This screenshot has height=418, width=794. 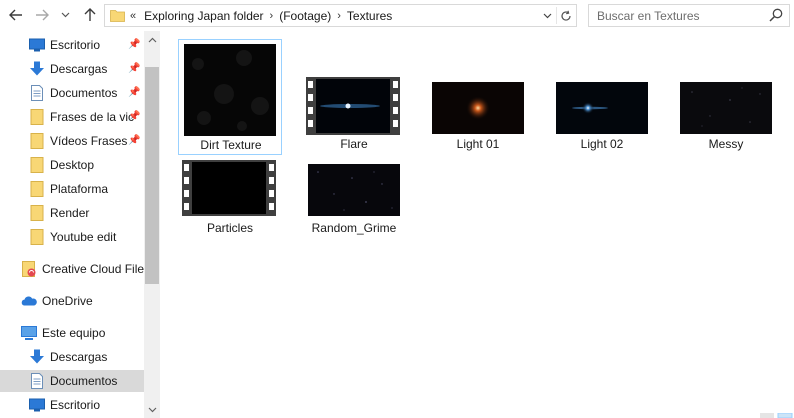 I want to click on sidebar-item-desktop: Desktop, so click(x=72, y=165).